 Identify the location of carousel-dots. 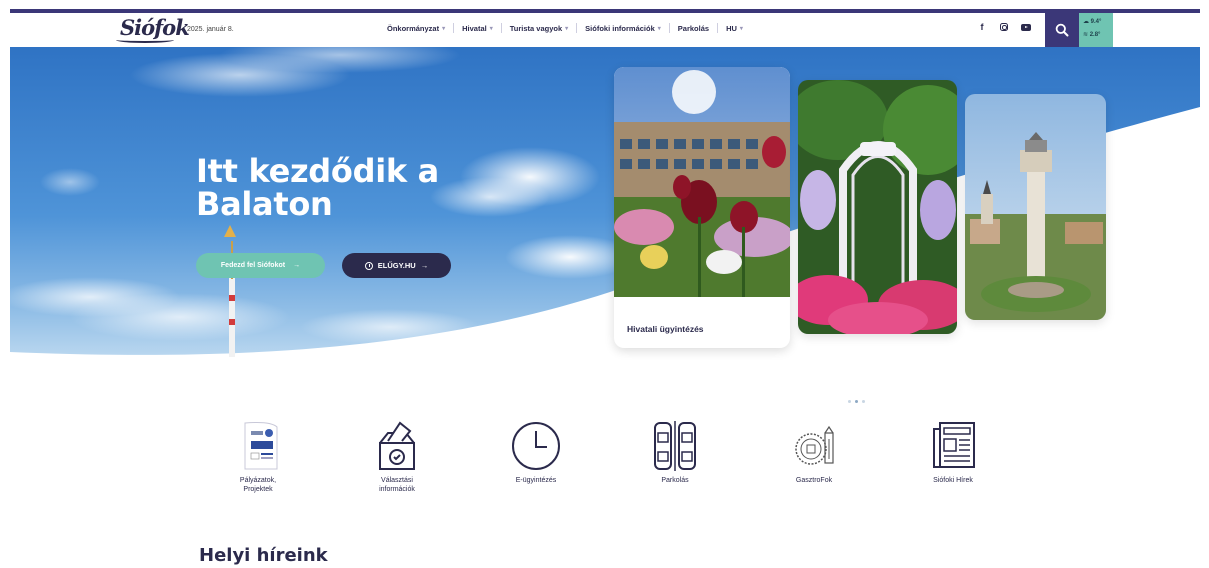
(856, 401).